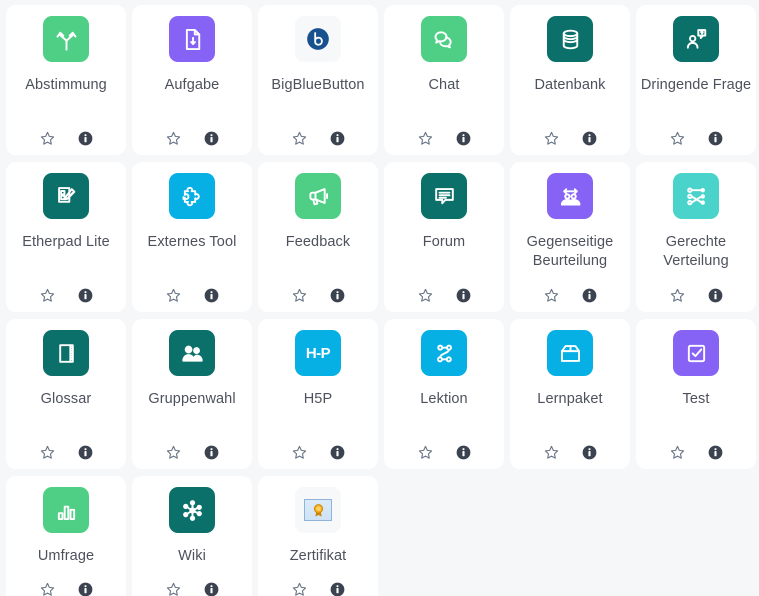 The width and height of the screenshot is (759, 596). Describe the element at coordinates (570, 353) in the screenshot. I see `activity-icon-lernpaket` at that location.